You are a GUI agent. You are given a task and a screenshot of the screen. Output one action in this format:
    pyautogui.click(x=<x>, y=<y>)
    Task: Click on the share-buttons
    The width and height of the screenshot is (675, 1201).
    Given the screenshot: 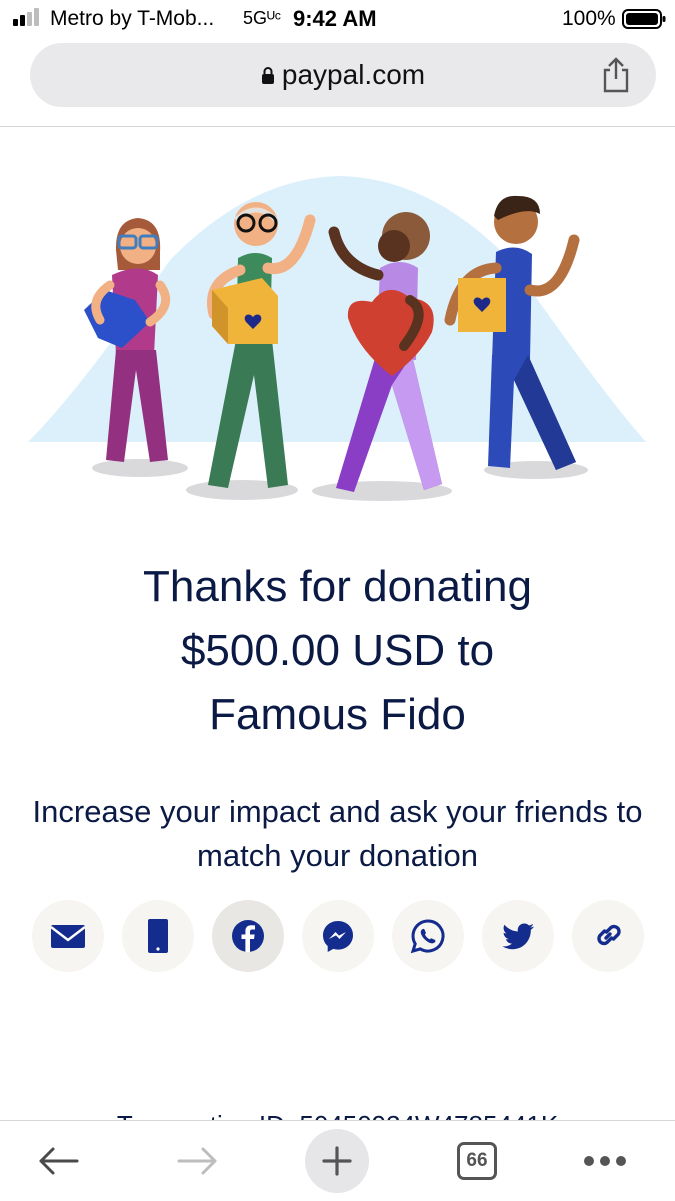 What is the action you would take?
    pyautogui.click(x=342, y=936)
    